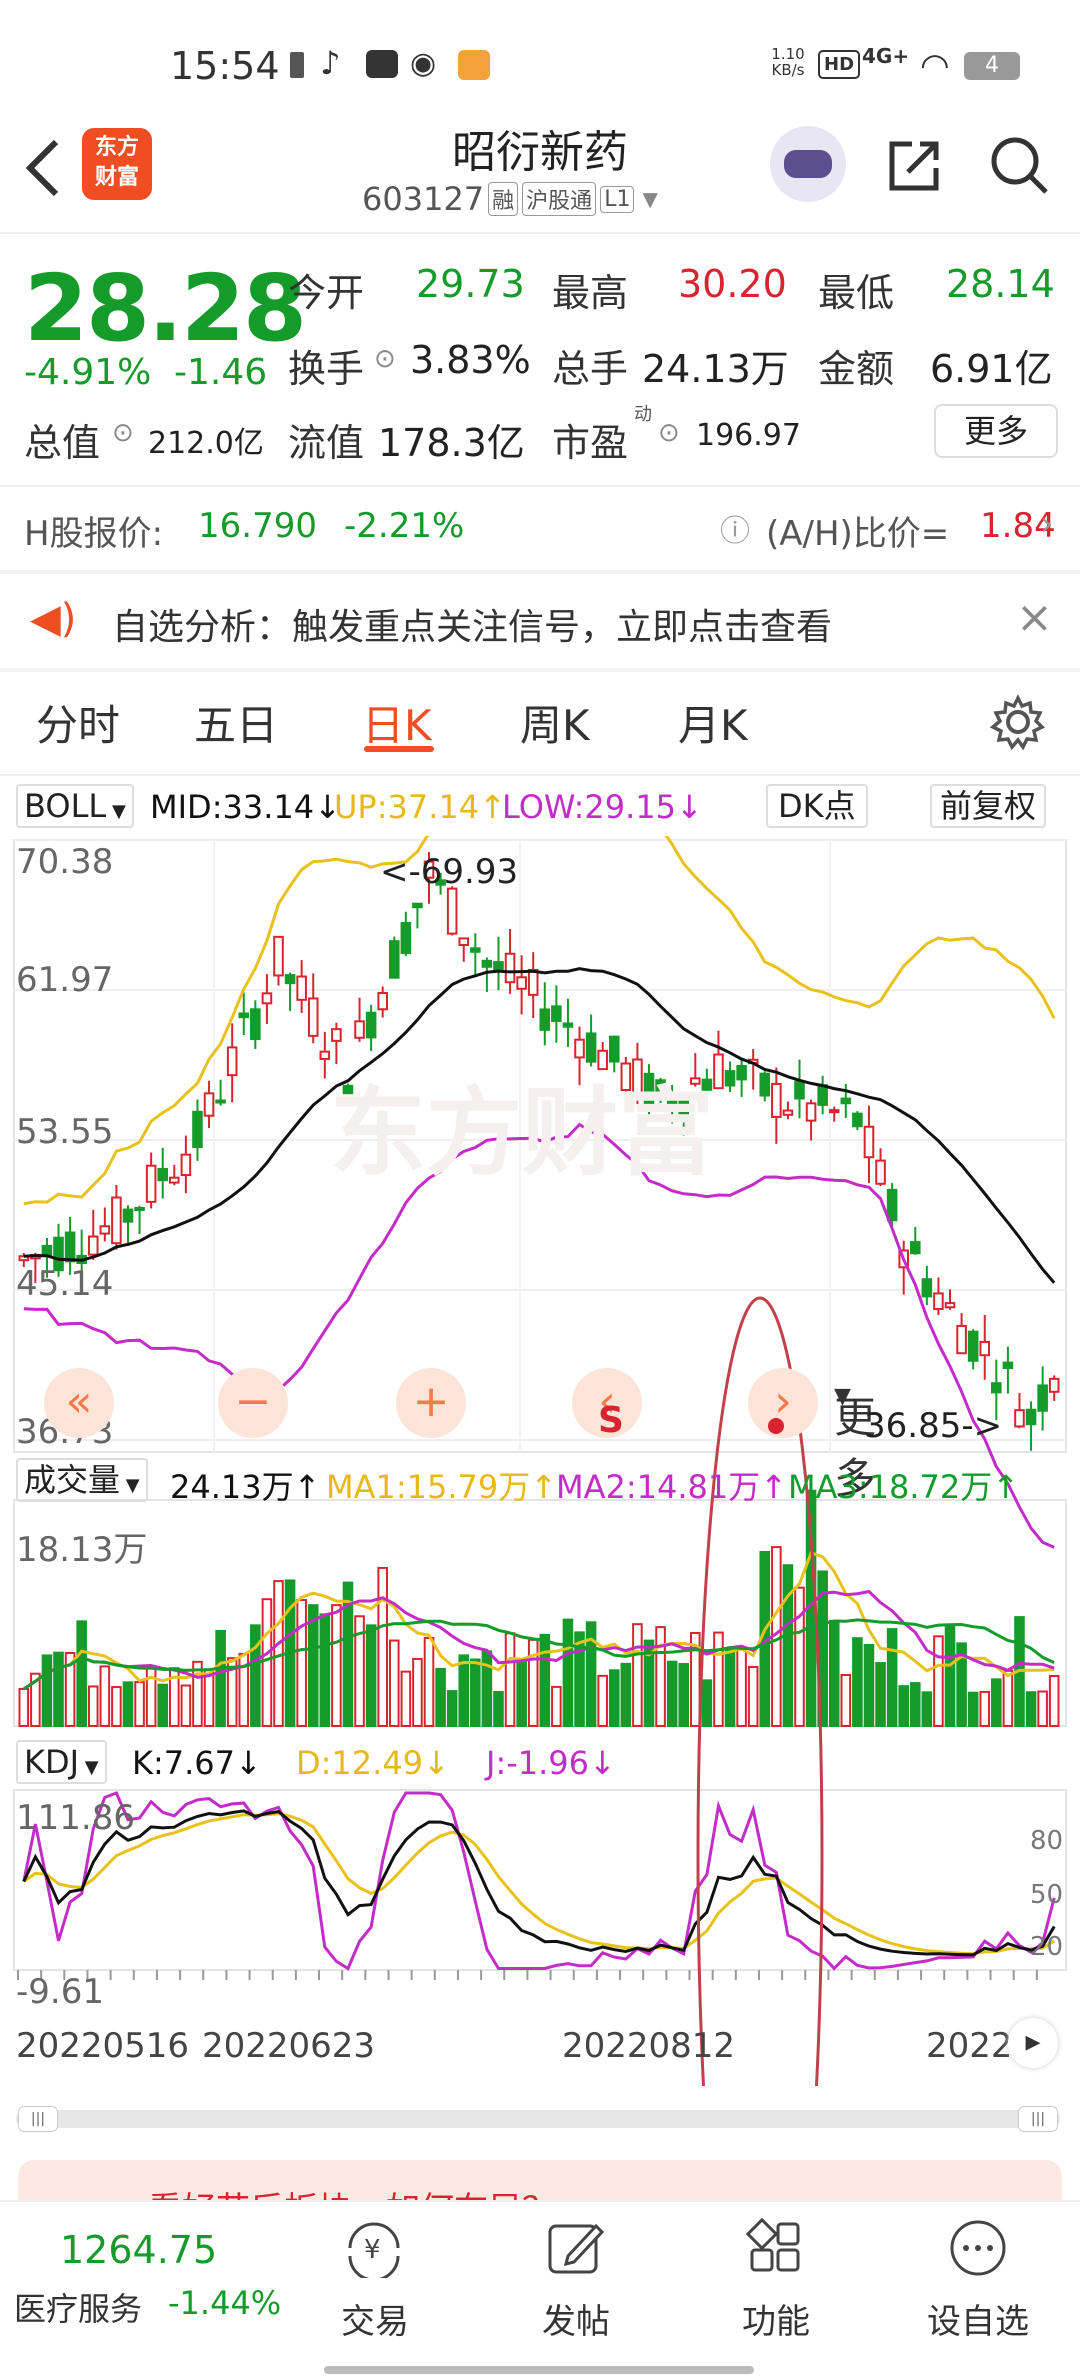 The image size is (1080, 2376). Describe the element at coordinates (103, 2046) in the screenshot. I see `date-label-1: 20220516` at that location.